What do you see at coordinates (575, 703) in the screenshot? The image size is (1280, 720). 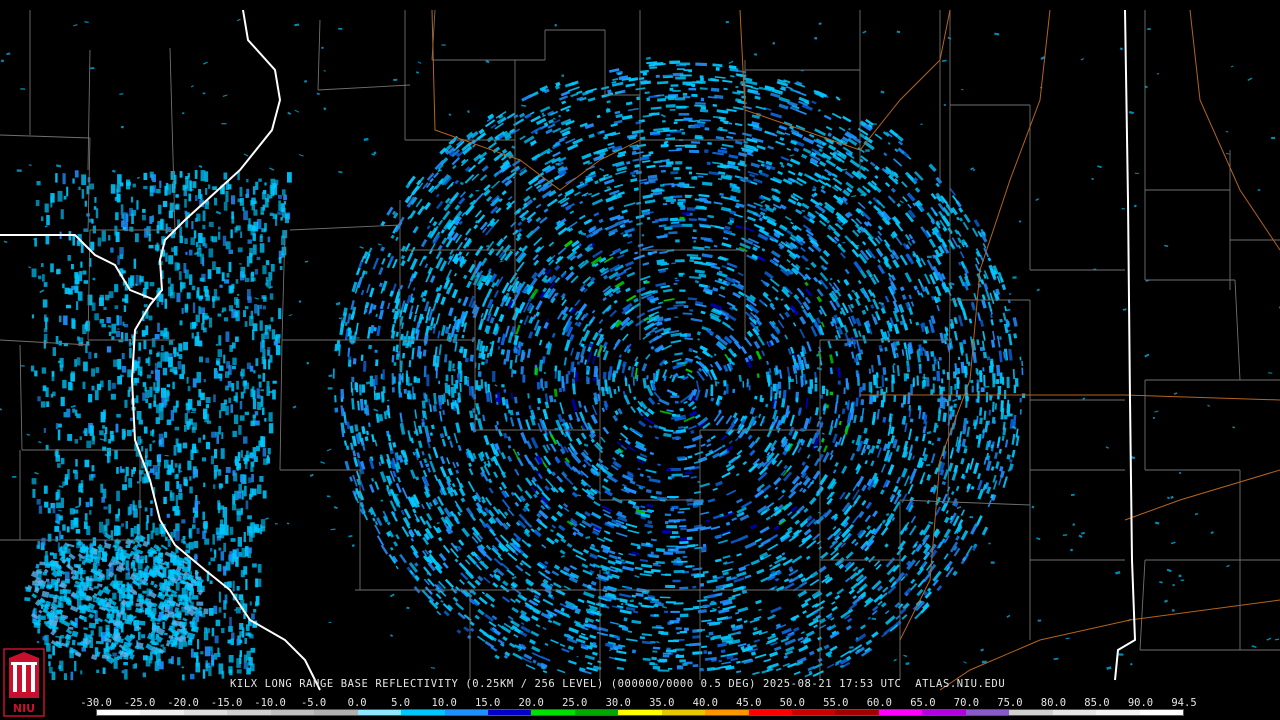 I see `colorbar-tick-label: 25.0` at bounding box center [575, 703].